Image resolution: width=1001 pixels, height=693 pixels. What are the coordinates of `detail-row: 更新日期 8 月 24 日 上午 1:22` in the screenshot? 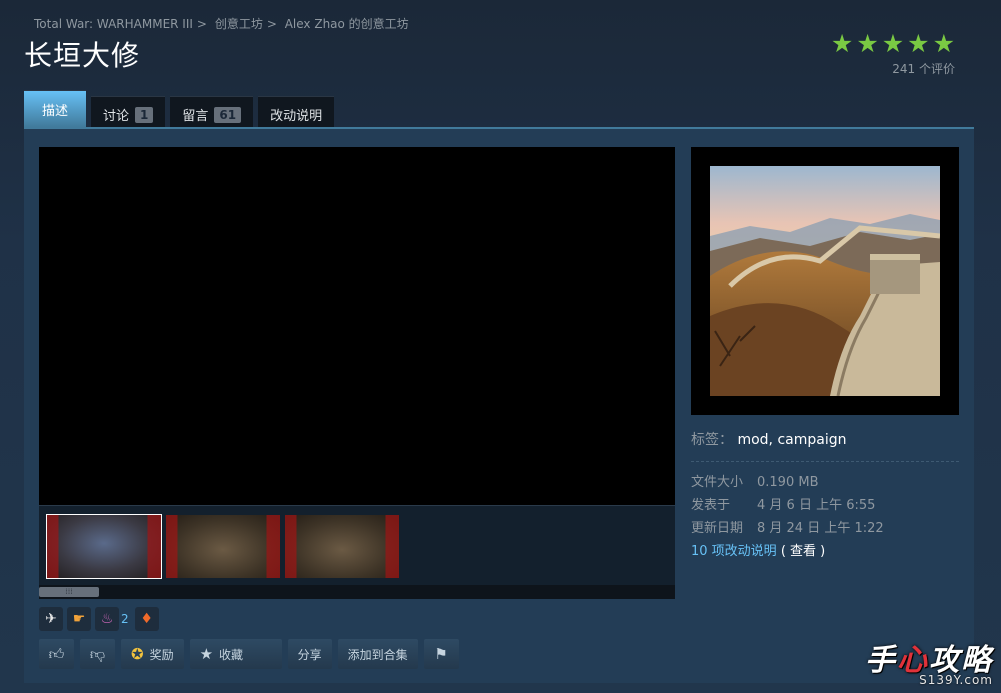 It's located at (787, 528).